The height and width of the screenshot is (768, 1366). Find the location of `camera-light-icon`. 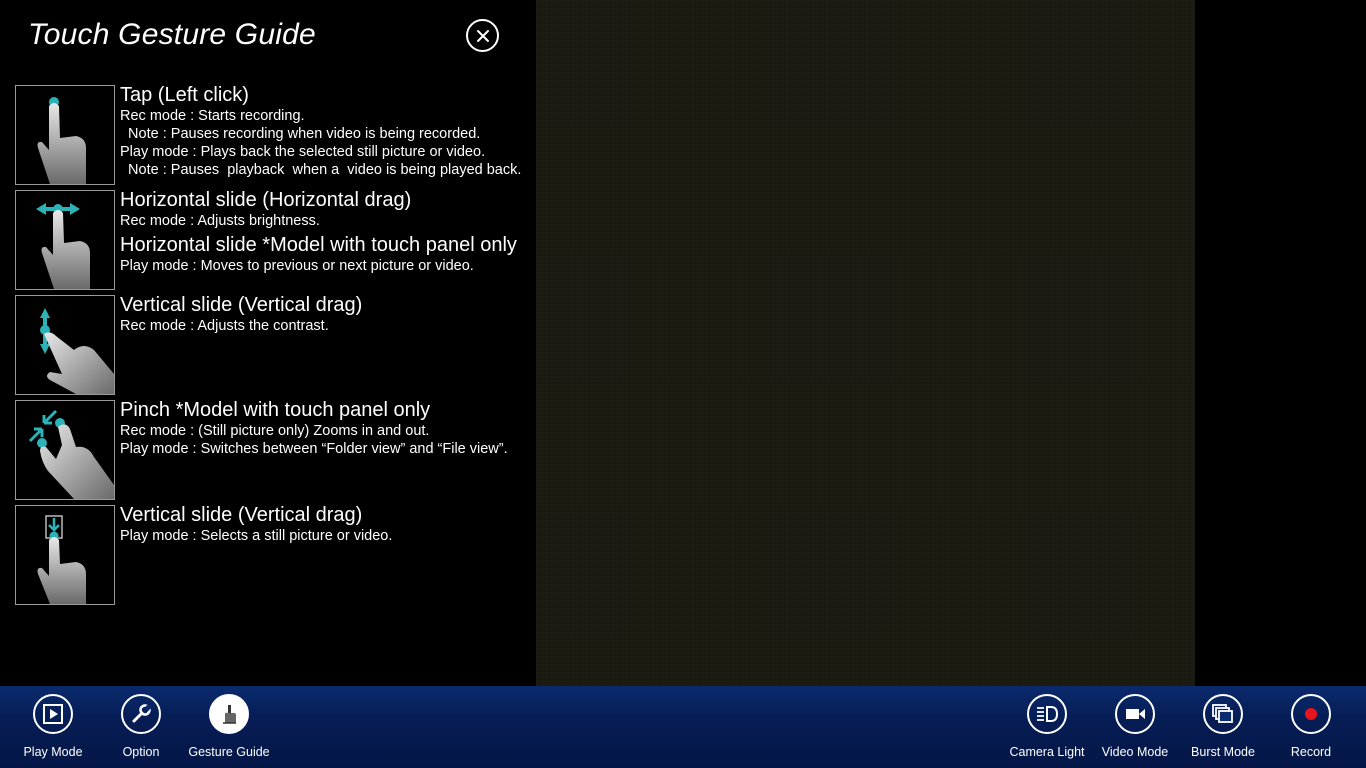

camera-light-icon is located at coordinates (1048, 714).